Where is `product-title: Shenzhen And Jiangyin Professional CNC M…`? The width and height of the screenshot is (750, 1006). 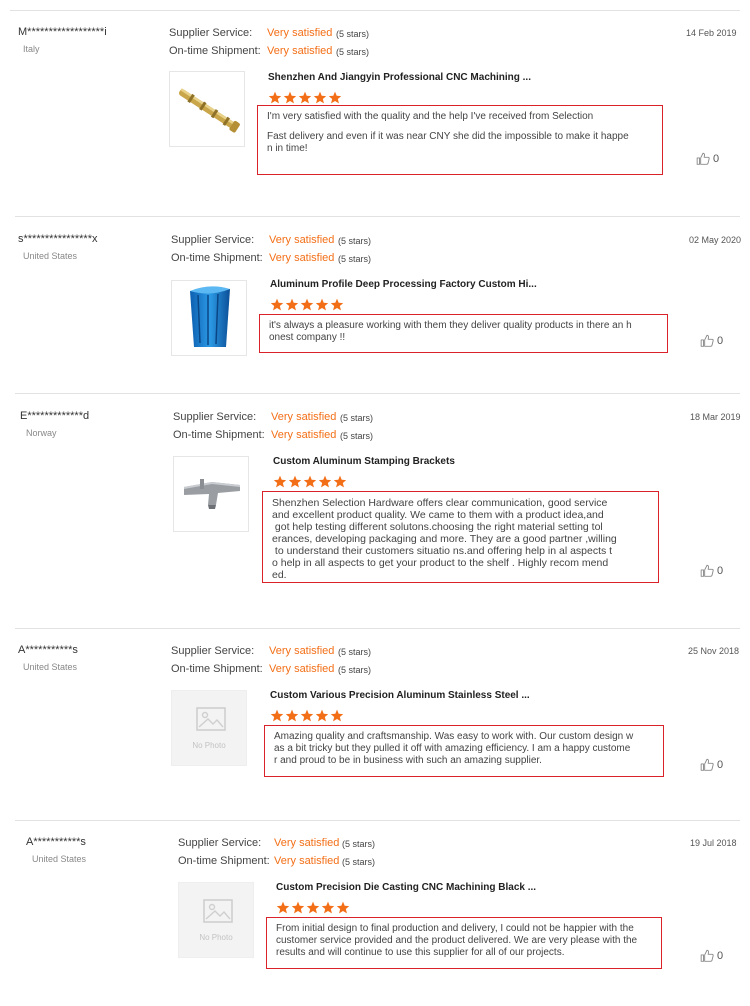 product-title: Shenzhen And Jiangyin Professional CNC M… is located at coordinates (399, 77).